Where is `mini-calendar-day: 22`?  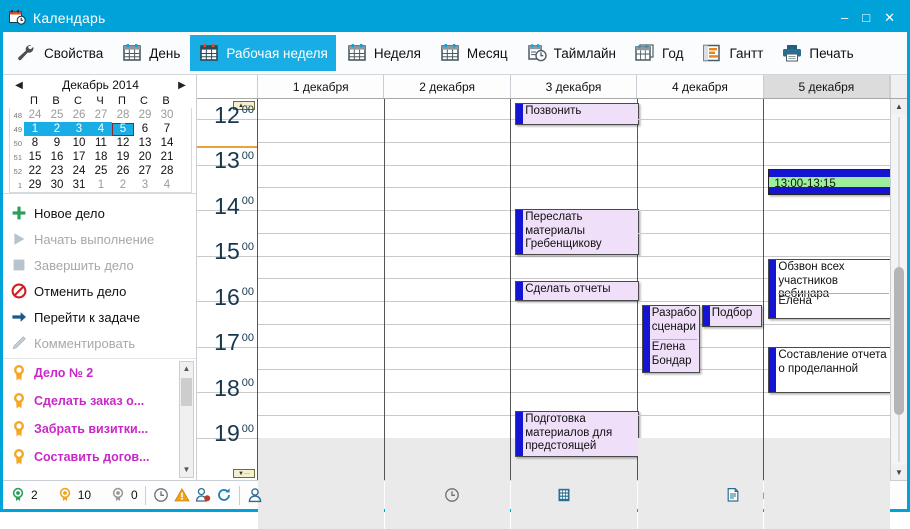 mini-calendar-day: 22 is located at coordinates (35, 171).